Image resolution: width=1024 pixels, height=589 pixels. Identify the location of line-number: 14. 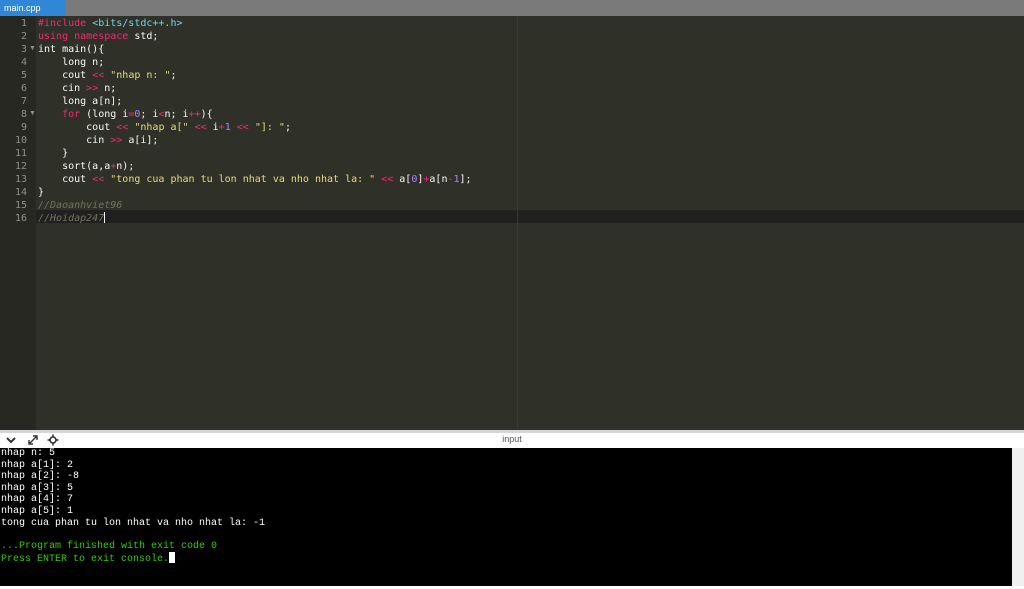
(20, 192).